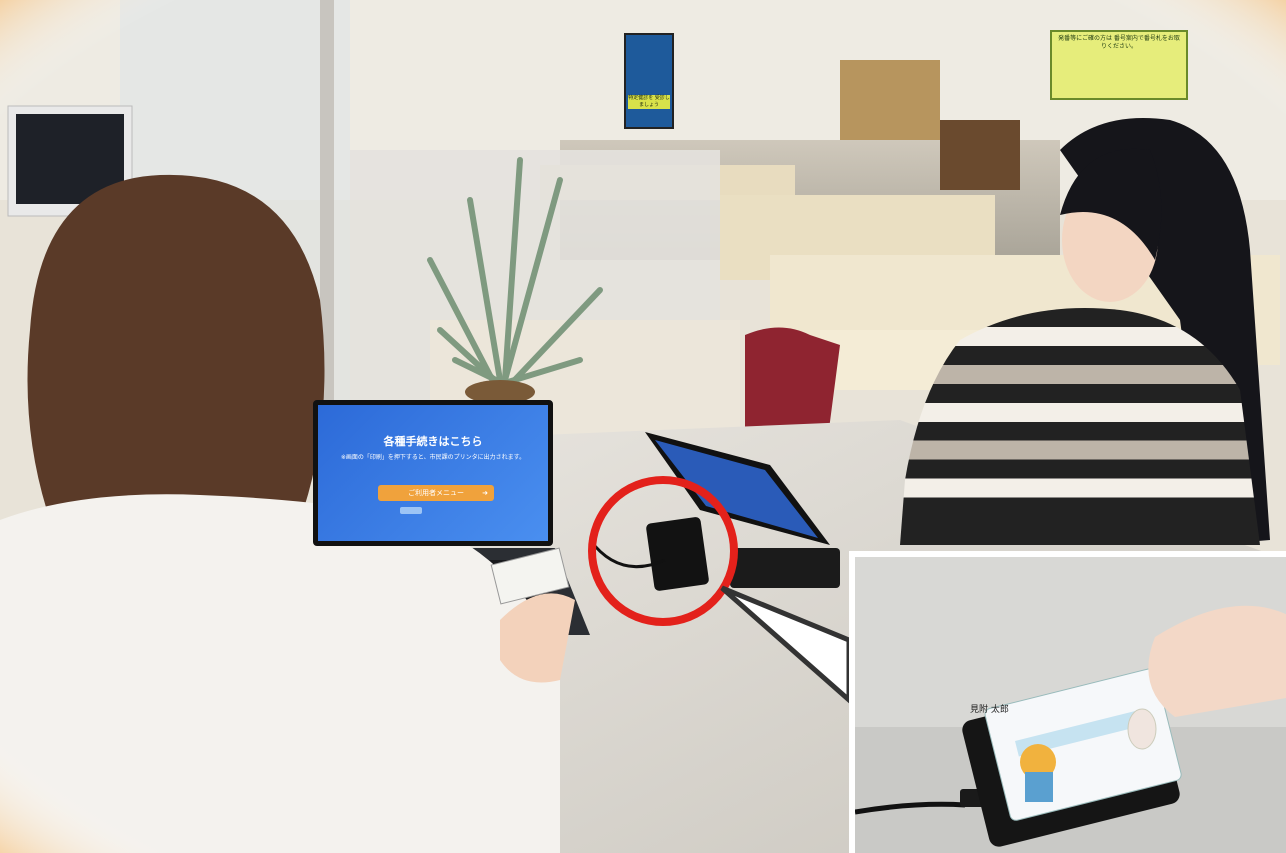 This screenshot has width=1286, height=853. I want to click on arrow-right-icon: ➜, so click(485, 493).